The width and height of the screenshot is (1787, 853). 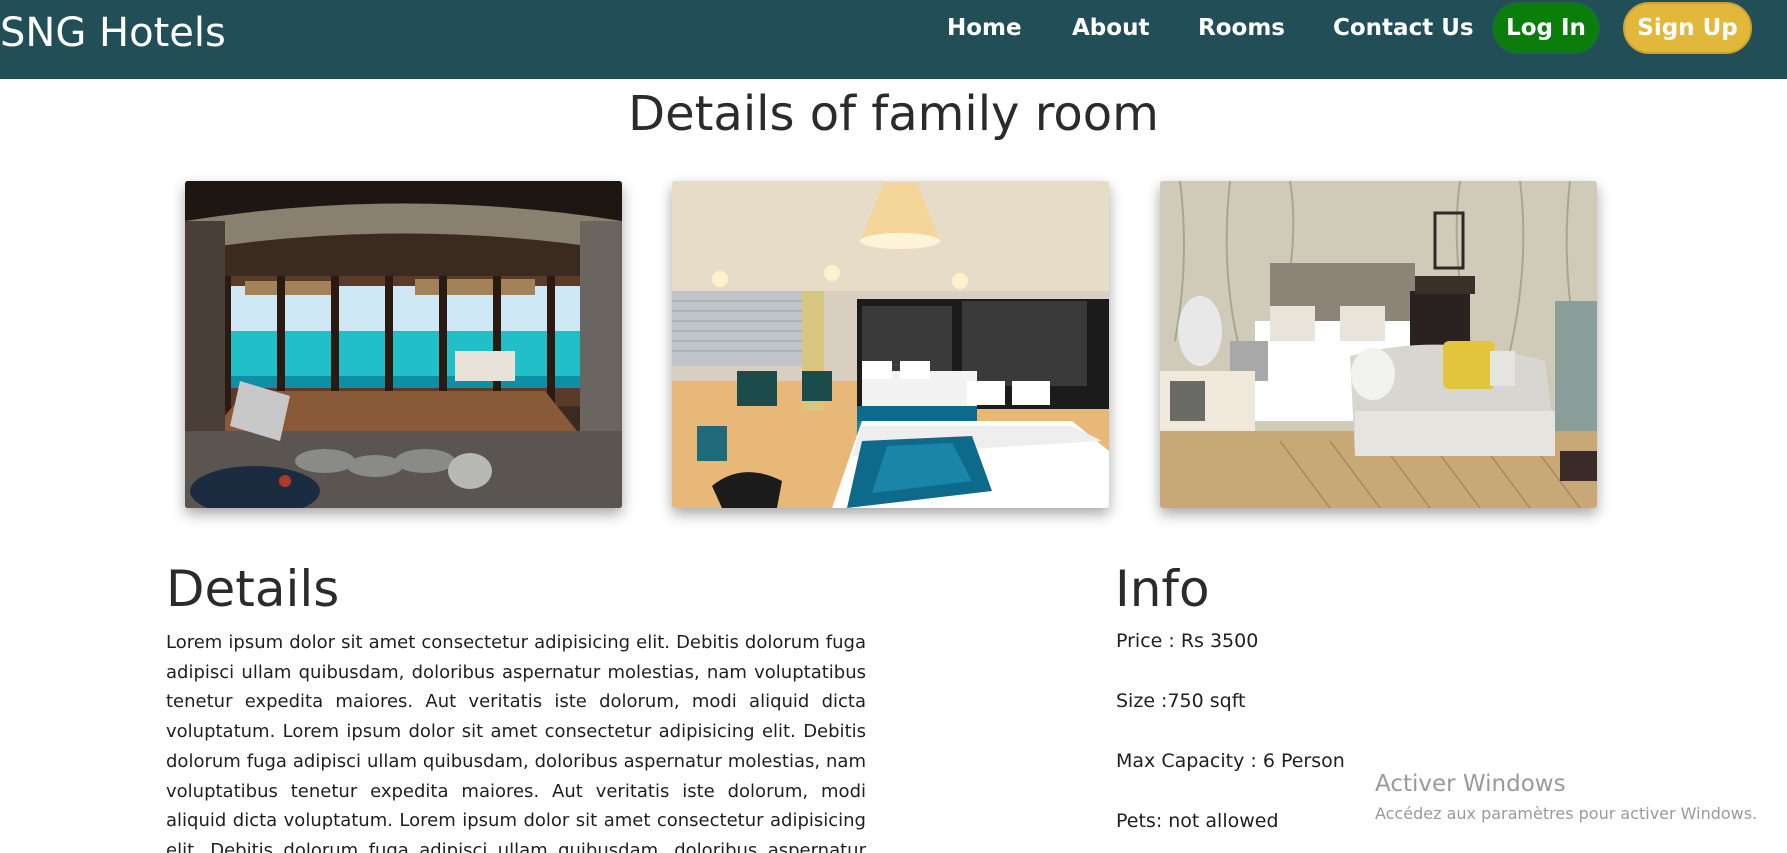 What do you see at coordinates (1230, 761) in the screenshot?
I see `info-max-capacity: Max Capacity : 6 Person` at bounding box center [1230, 761].